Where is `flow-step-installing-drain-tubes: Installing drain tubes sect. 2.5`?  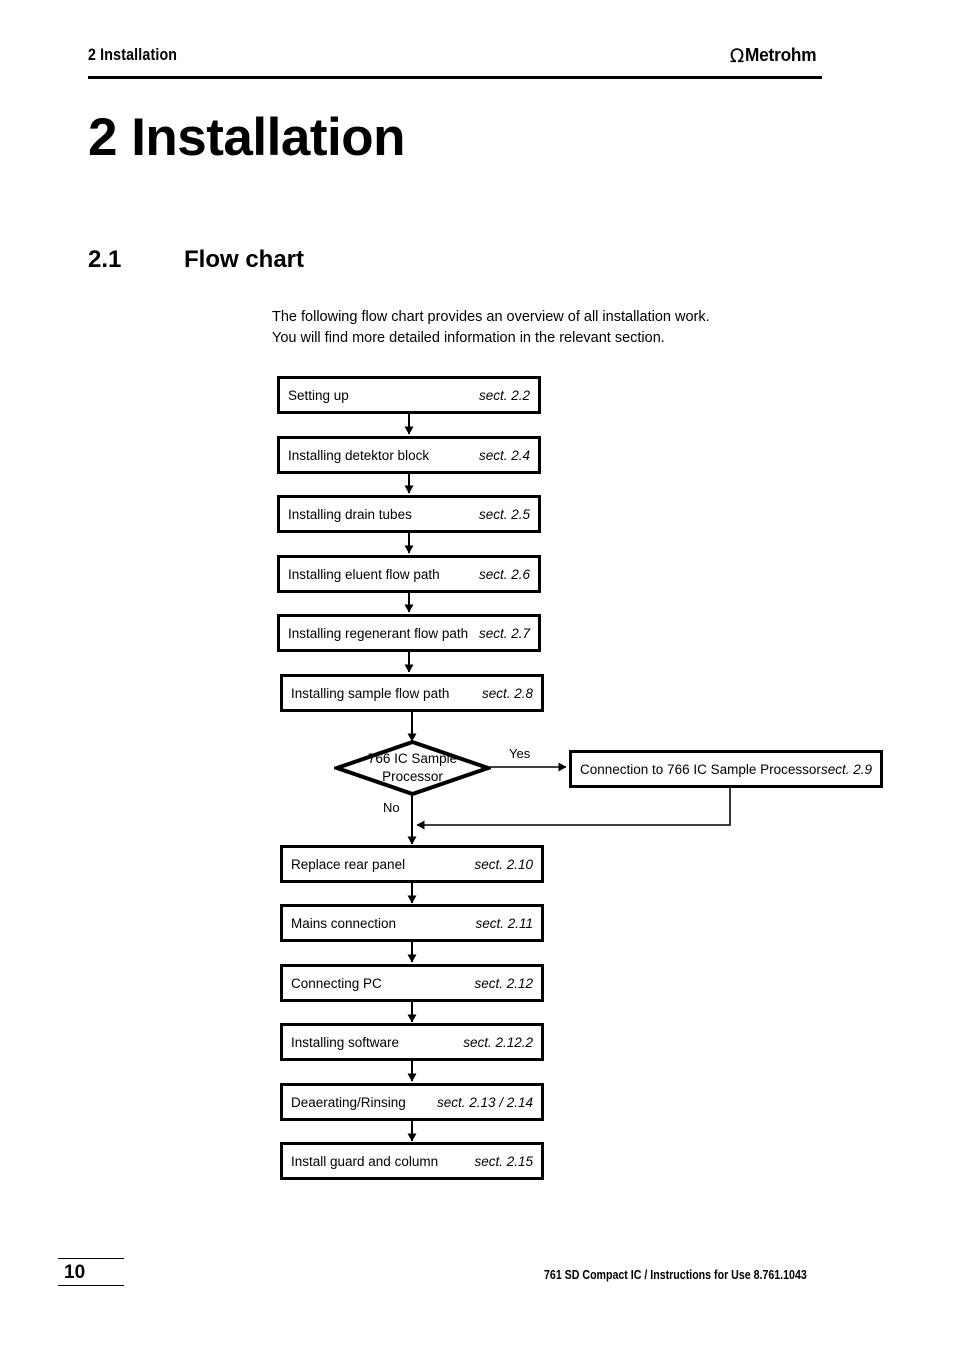
flow-step-installing-drain-tubes: Installing drain tubes sect. 2.5 is located at coordinates (409, 514).